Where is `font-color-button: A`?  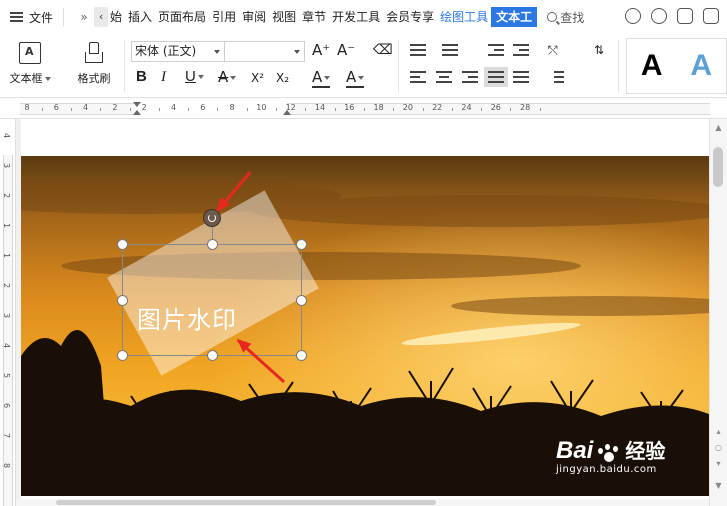
font-color-button: A is located at coordinates (355, 78).